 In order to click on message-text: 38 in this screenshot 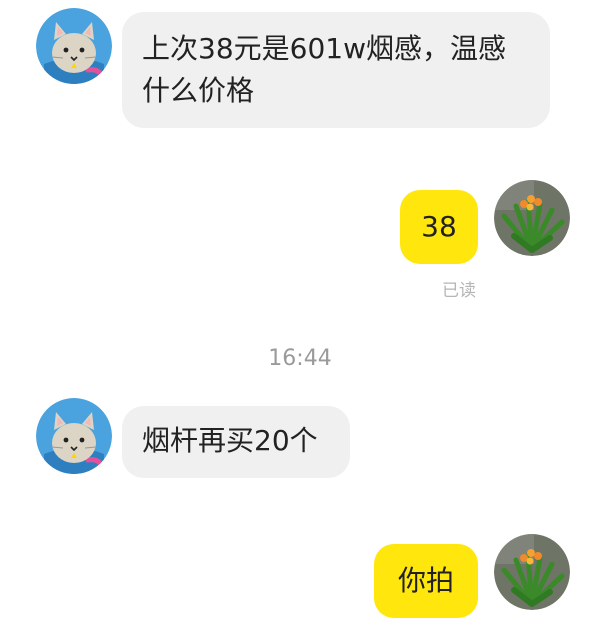, I will do `click(439, 226)`.